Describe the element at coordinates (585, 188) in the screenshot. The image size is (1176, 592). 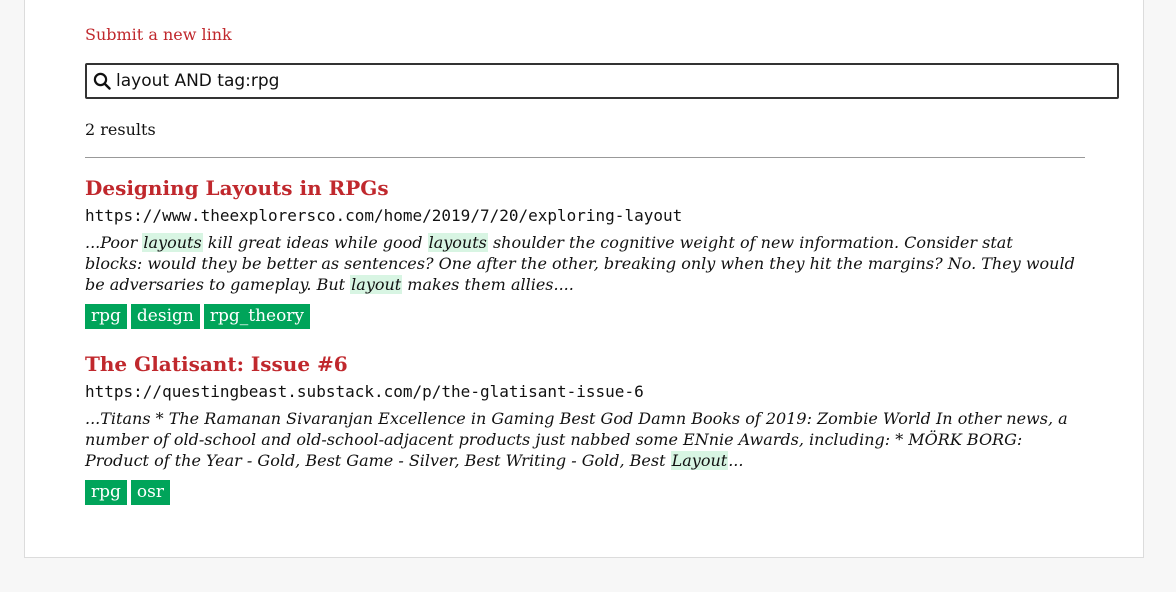
I see `result-title: Designing Layouts in RPGs` at that location.